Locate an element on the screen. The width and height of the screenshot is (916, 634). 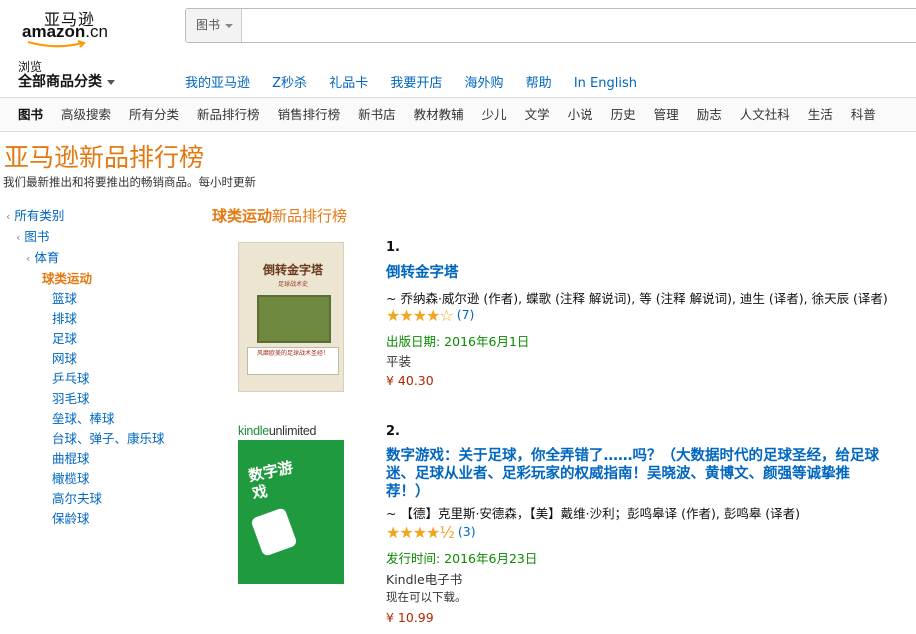
star-rating-icon: ★★★★☆ is located at coordinates (420, 315).